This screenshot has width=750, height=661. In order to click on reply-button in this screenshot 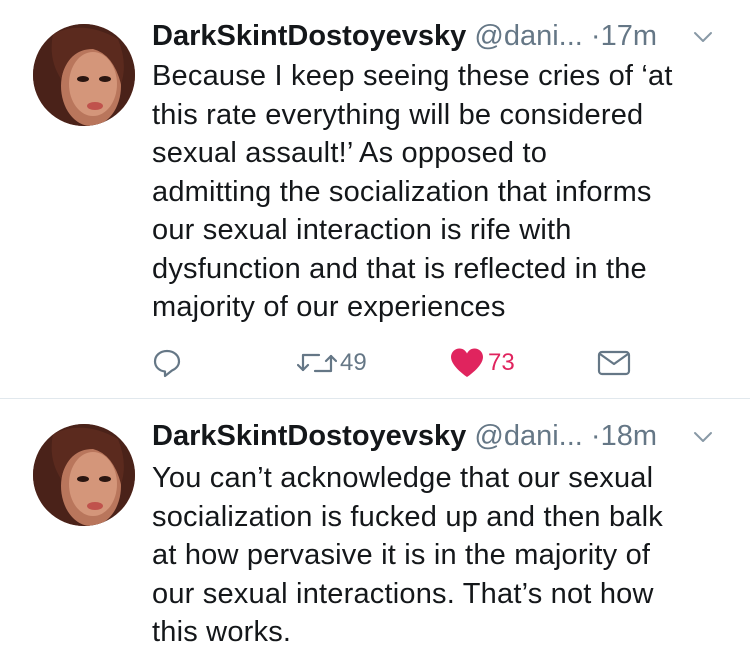, I will do `click(167, 363)`.